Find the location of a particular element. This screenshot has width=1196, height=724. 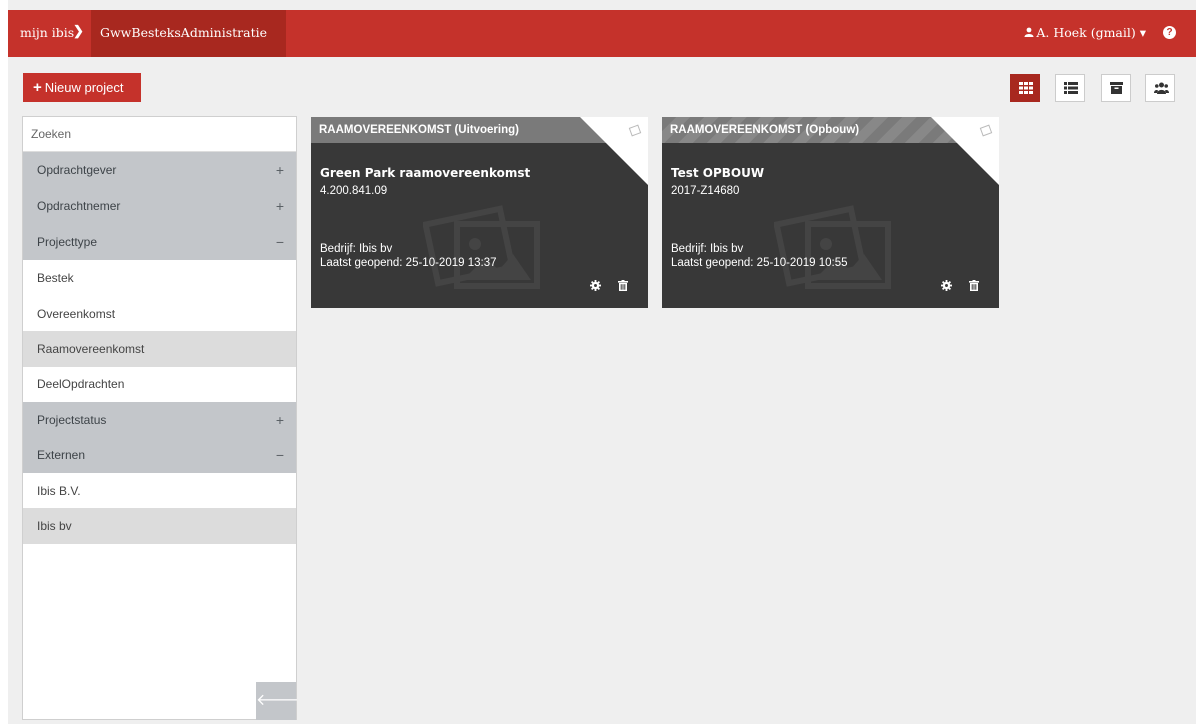

help-icon: ? is located at coordinates (1169, 32).